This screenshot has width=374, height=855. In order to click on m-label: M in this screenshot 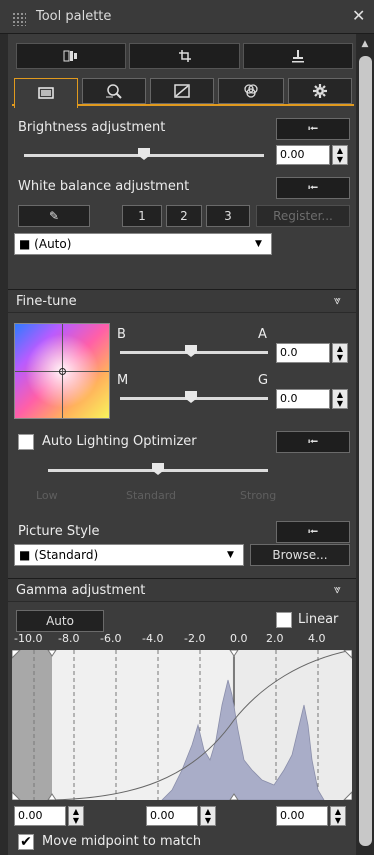, I will do `click(123, 380)`.